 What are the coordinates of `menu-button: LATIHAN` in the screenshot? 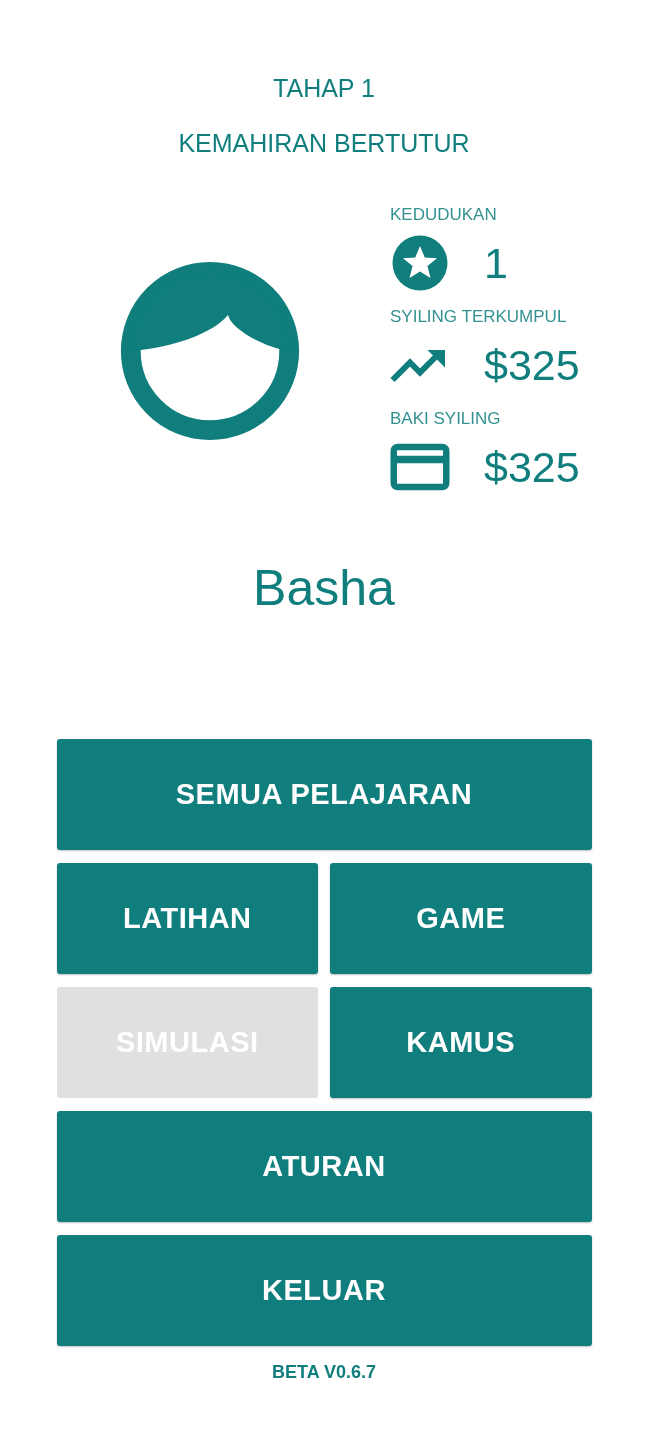 It's located at (187, 918).